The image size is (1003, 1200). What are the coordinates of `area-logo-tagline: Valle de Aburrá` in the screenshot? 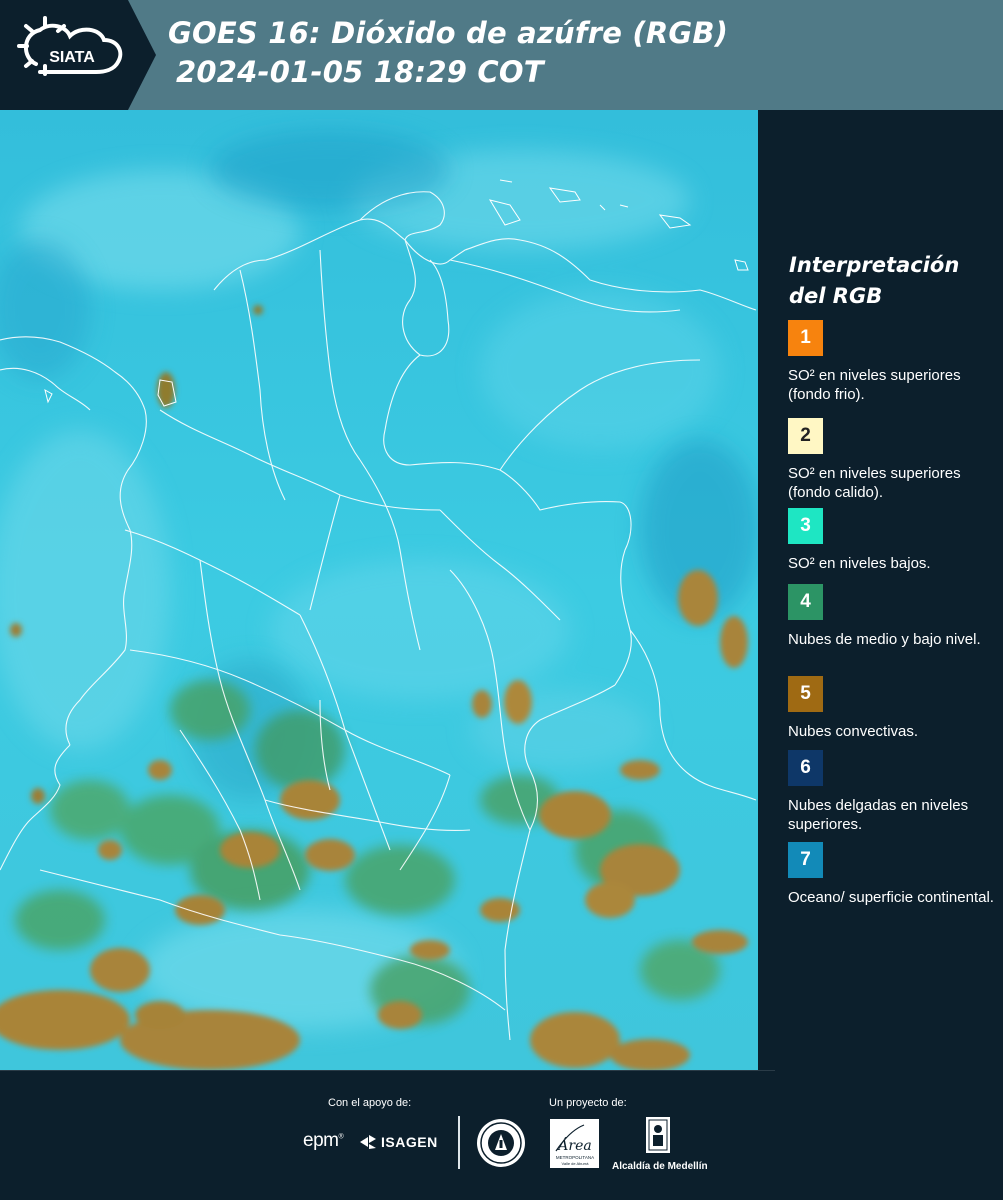 It's located at (575, 1163).